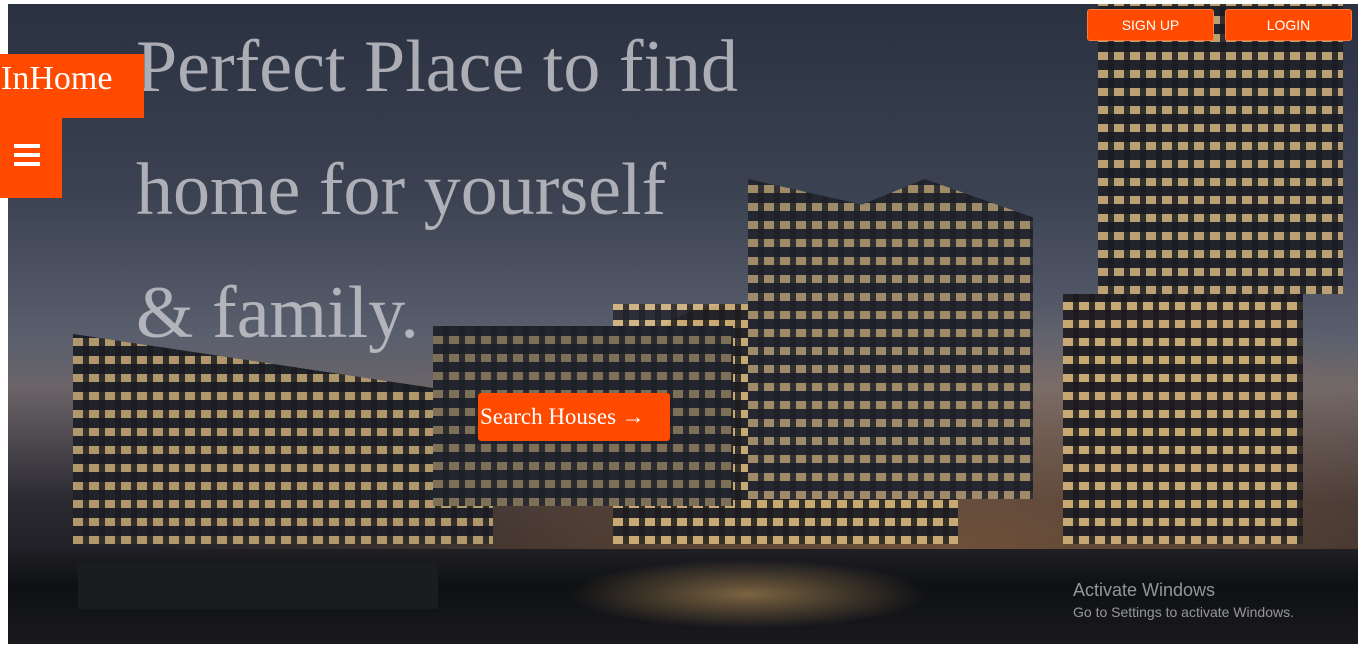  What do you see at coordinates (1150, 25) in the screenshot?
I see `sign-up-button: SIGN UP` at bounding box center [1150, 25].